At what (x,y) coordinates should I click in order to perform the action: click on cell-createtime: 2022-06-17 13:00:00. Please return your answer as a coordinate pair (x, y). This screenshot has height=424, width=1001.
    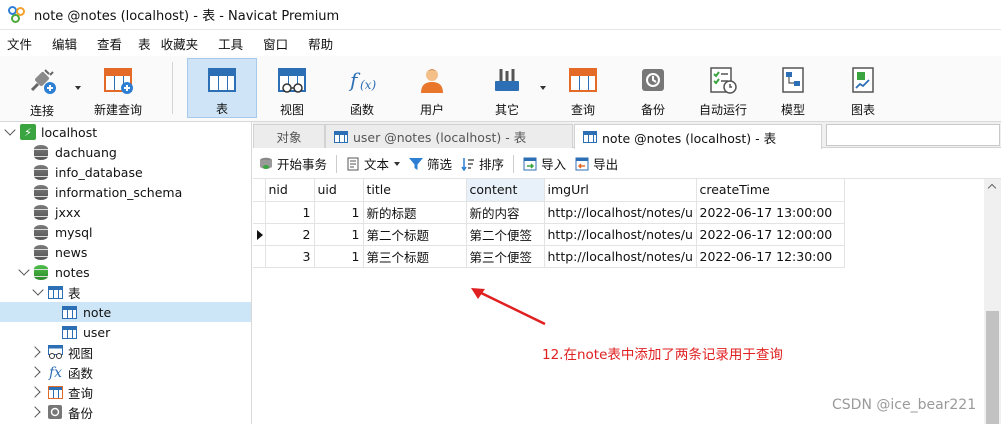
    Looking at the image, I should click on (770, 212).